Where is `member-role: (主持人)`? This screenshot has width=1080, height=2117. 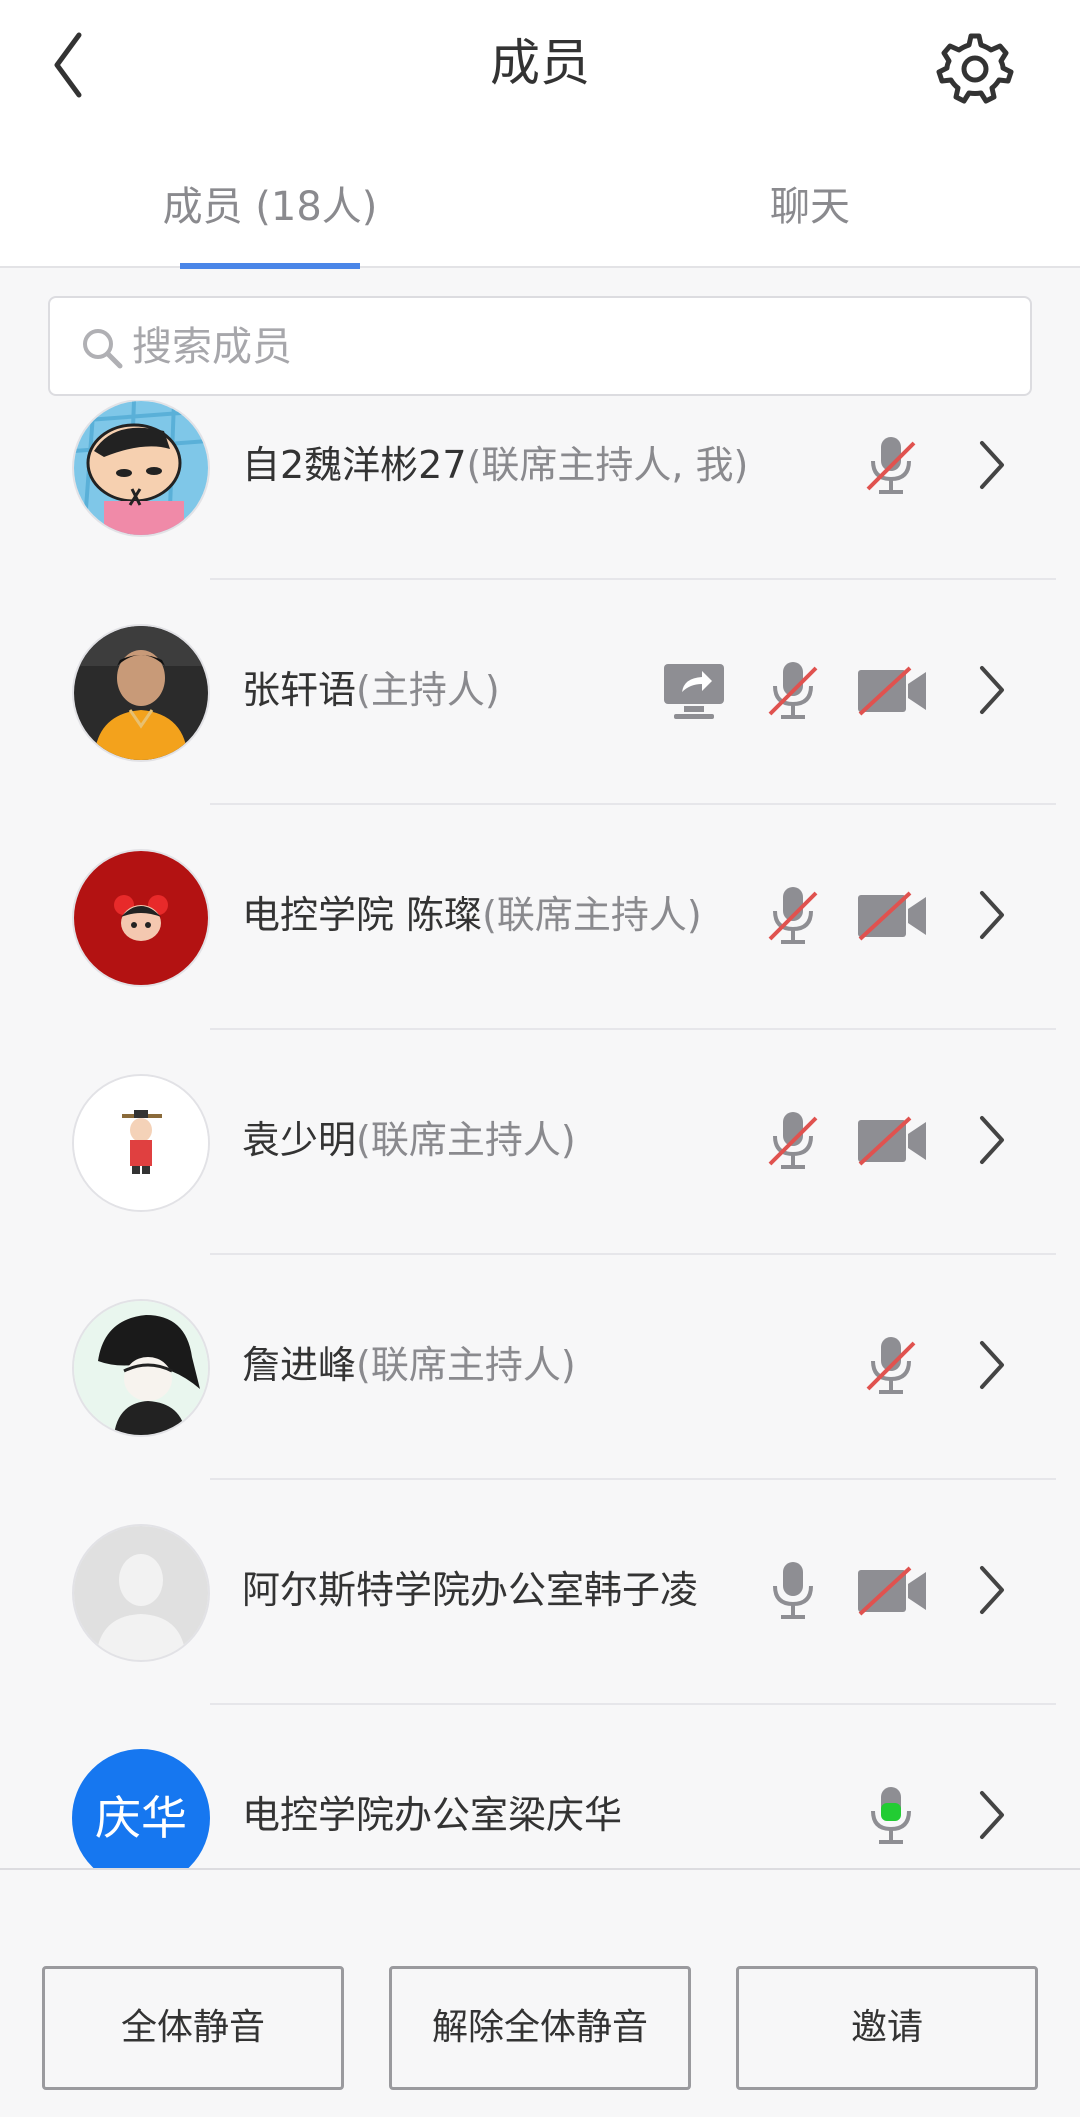
member-role: (主持人) is located at coordinates (428, 690).